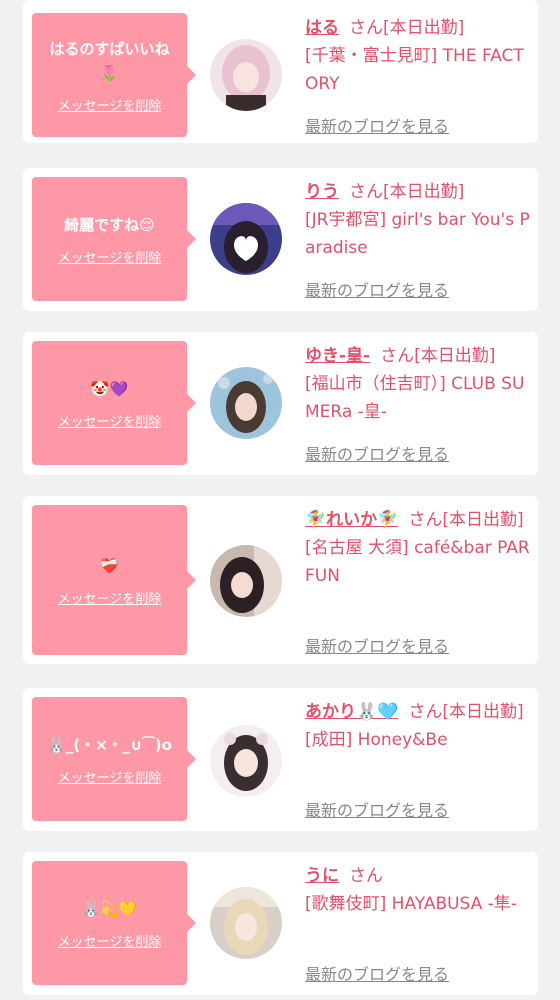 This screenshot has height=1000, width=560. What do you see at coordinates (114, 580) in the screenshot?
I see `message-bubble: ❤️‍🩹 メッセージを削除` at bounding box center [114, 580].